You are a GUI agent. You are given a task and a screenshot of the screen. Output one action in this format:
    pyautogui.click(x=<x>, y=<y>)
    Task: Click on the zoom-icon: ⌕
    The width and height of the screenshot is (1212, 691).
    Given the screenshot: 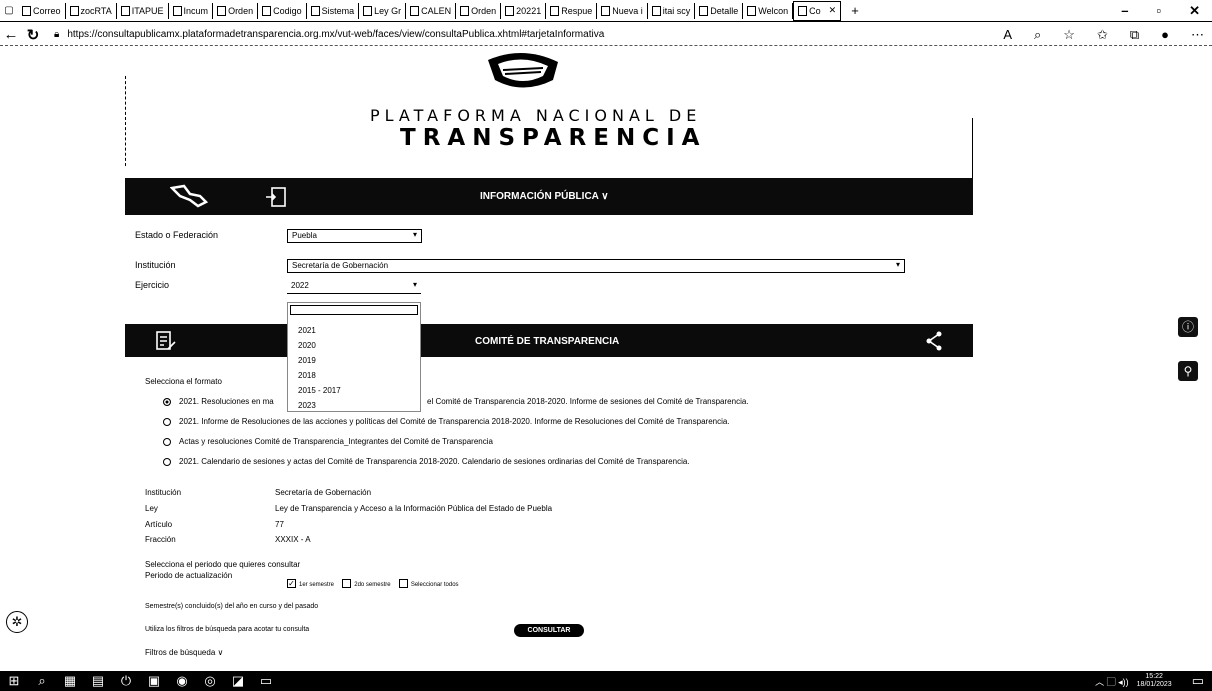 What is the action you would take?
    pyautogui.click(x=1037, y=35)
    